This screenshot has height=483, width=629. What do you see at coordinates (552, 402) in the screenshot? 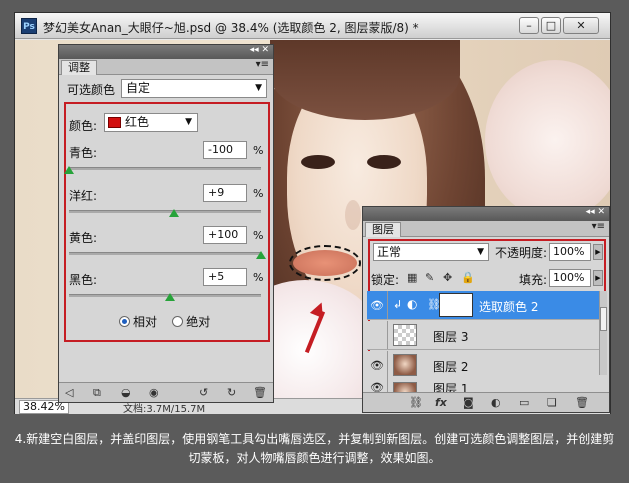
I see `new-layer-icon: ❏` at bounding box center [552, 402].